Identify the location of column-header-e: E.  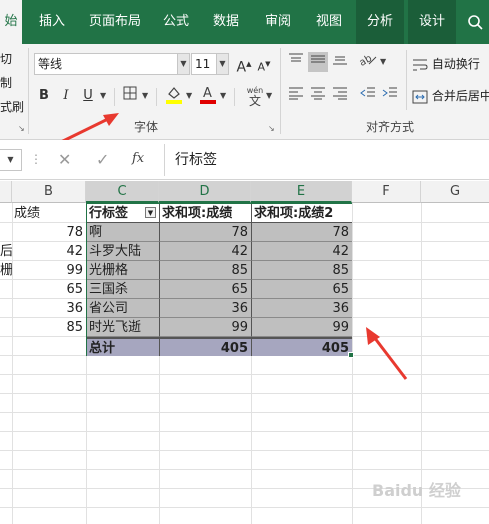
(301, 192).